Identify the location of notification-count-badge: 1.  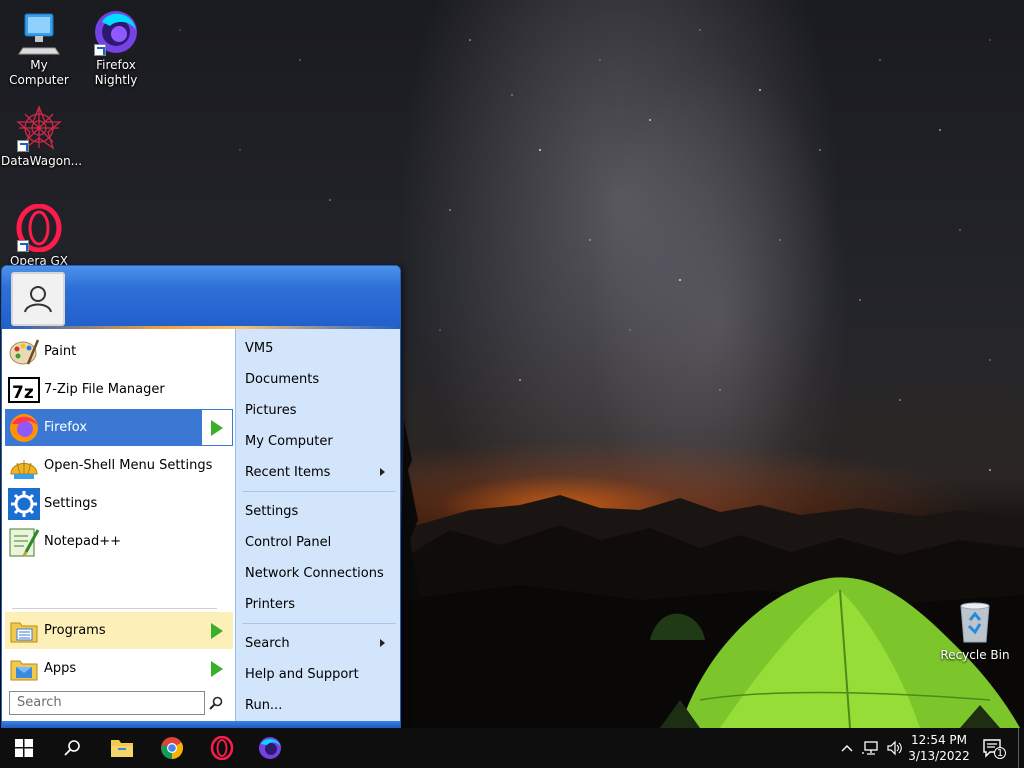
(1000, 753).